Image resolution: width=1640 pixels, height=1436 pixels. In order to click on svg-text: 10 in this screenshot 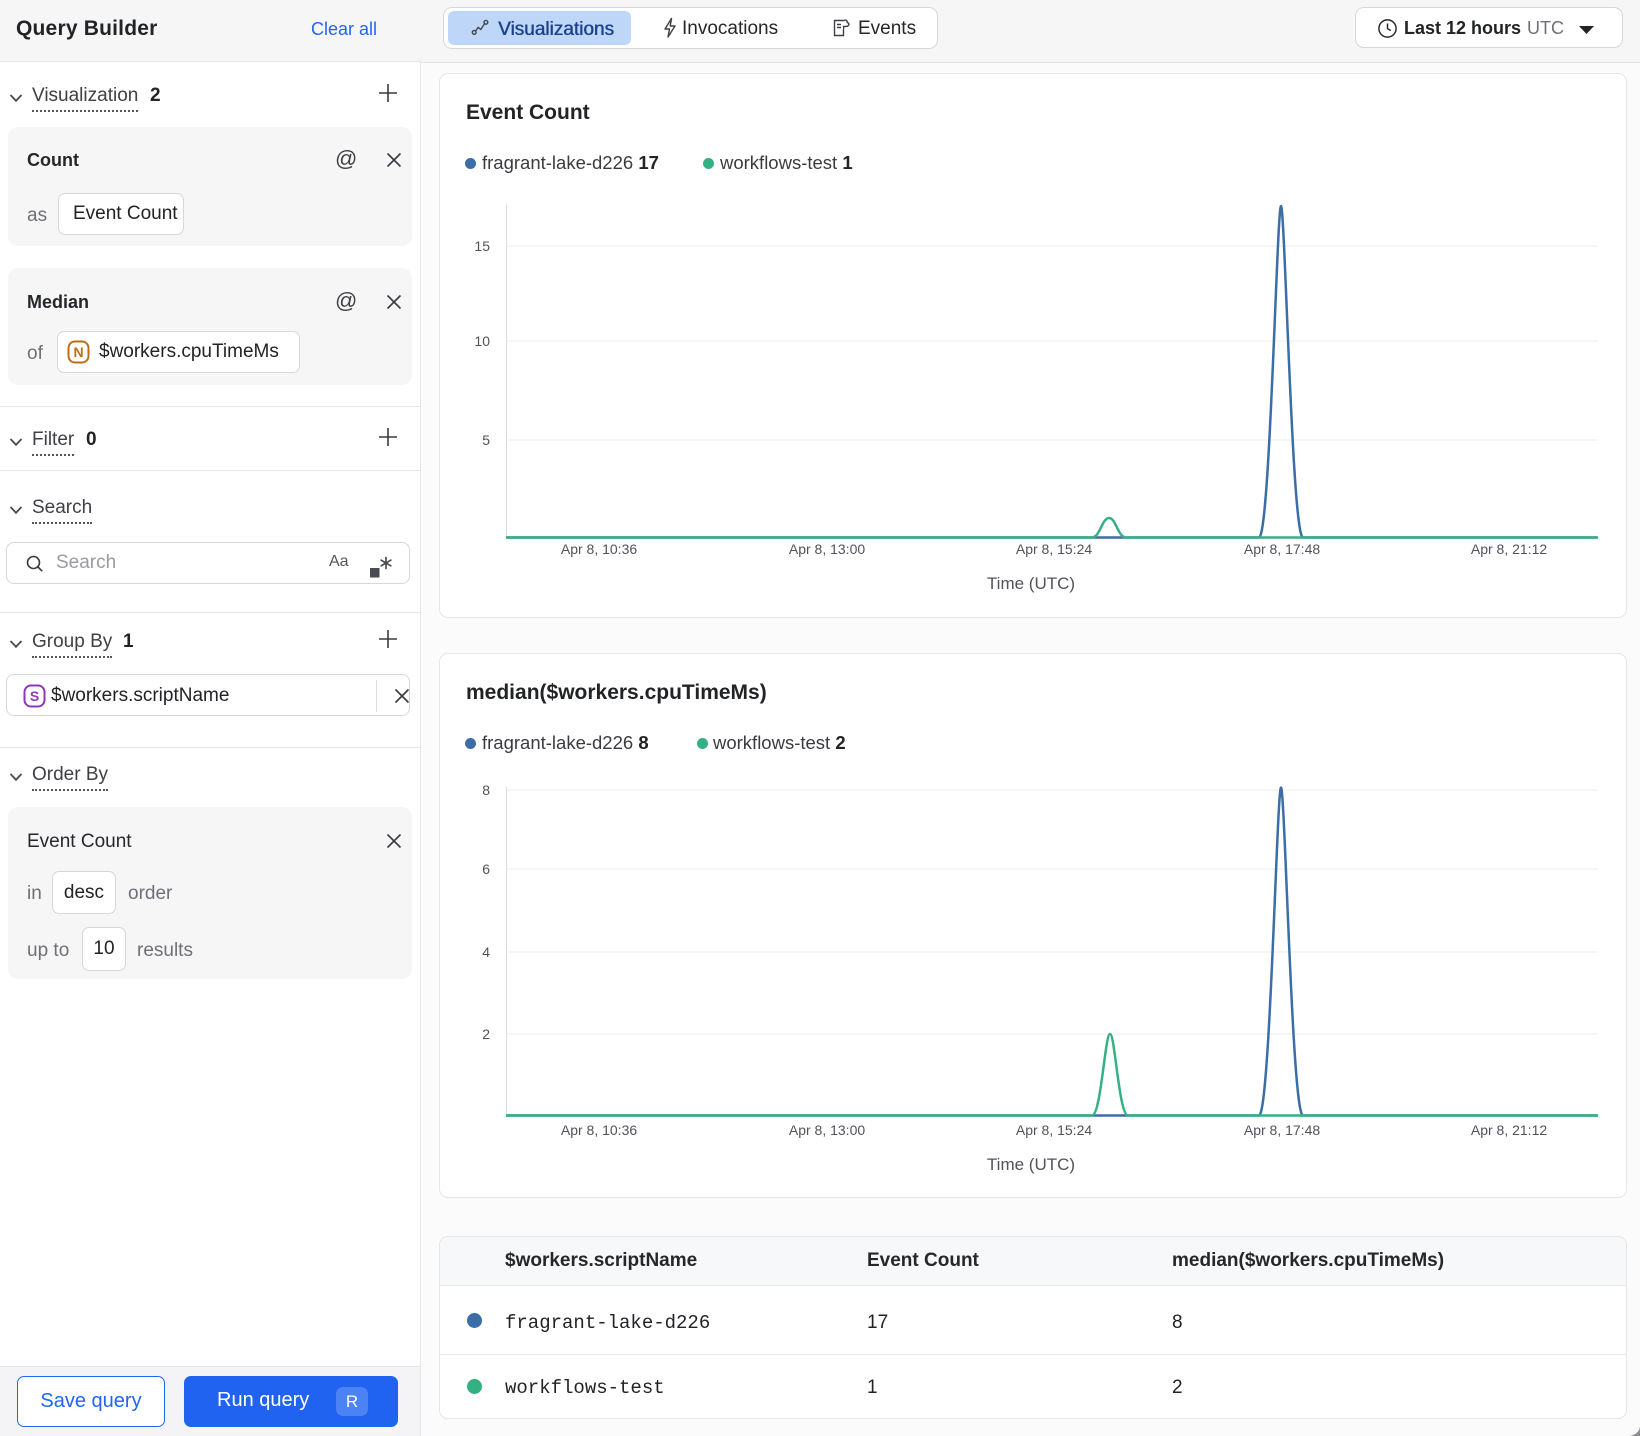, I will do `click(482, 341)`.